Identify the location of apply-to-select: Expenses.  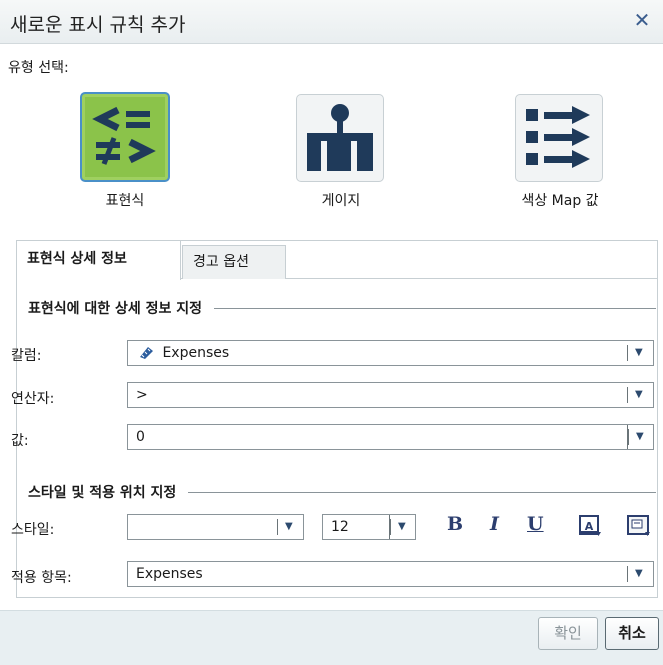
(390, 574).